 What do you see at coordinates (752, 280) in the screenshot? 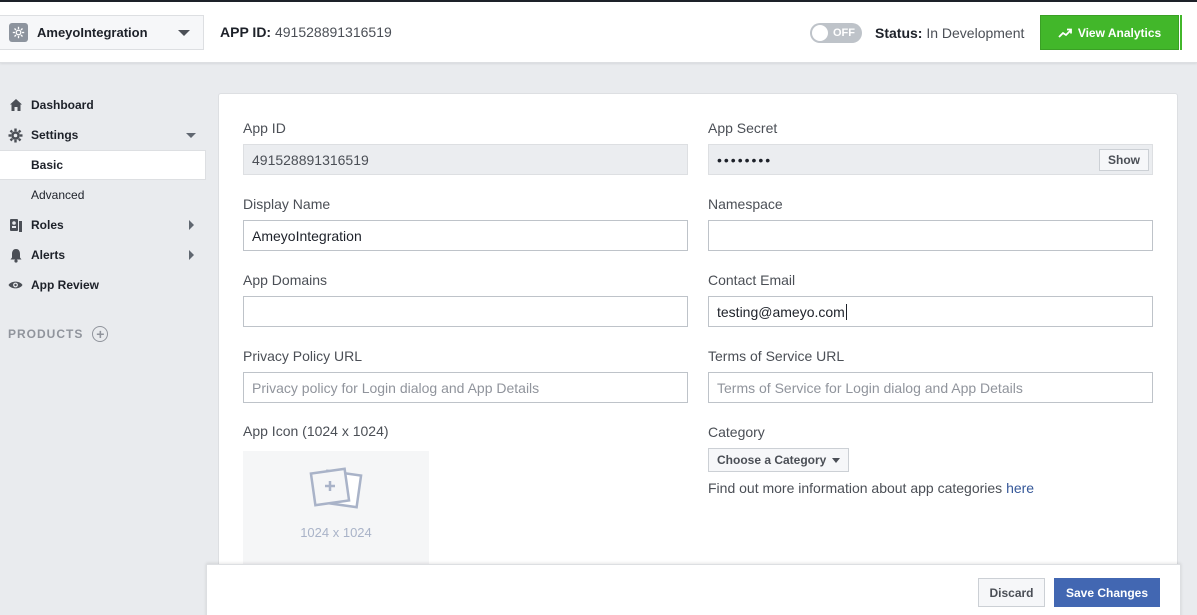
I see `field-label: Contact Email` at bounding box center [752, 280].